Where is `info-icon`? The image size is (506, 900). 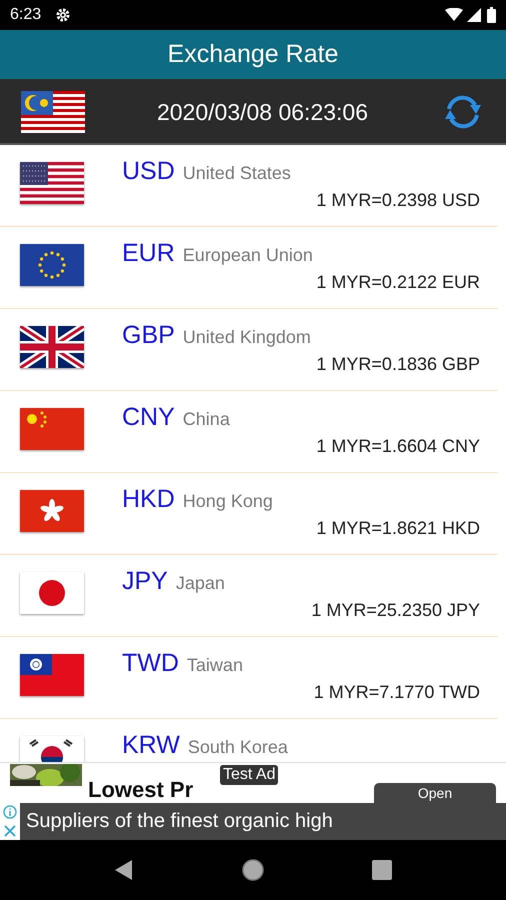 info-icon is located at coordinates (10, 812).